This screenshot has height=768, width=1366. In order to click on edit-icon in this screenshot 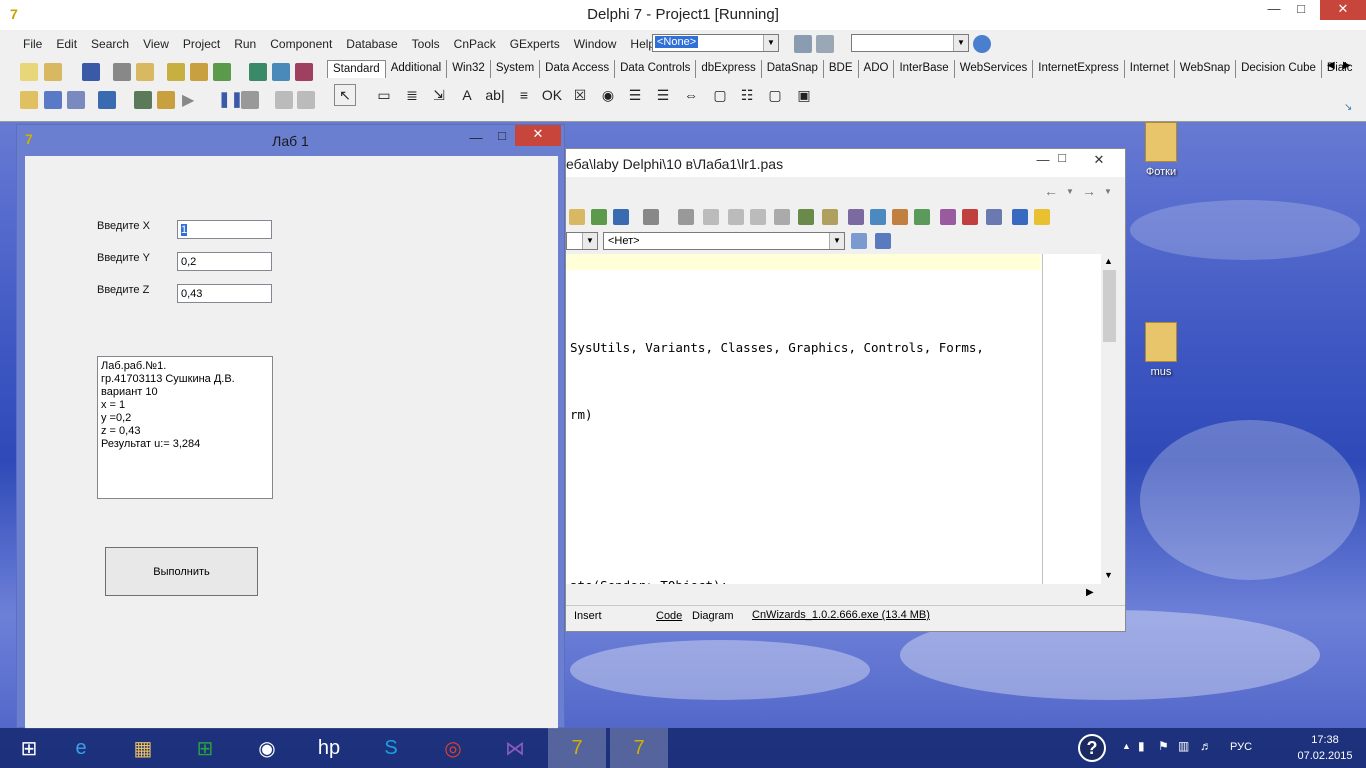, I will do `click(830, 217)`.